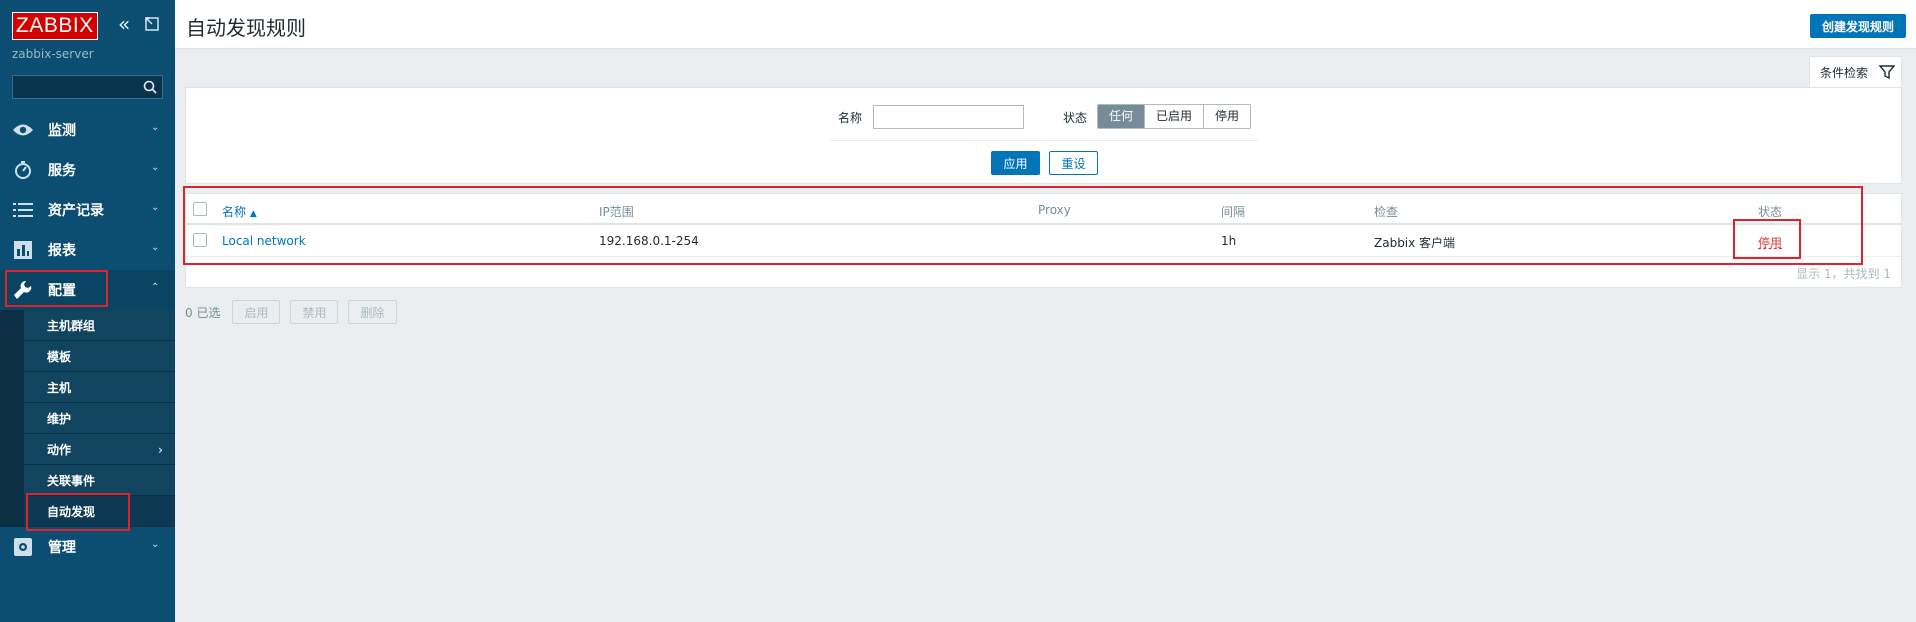 This screenshot has width=1916, height=622. Describe the element at coordinates (23, 130) in the screenshot. I see `eye-icon` at that location.